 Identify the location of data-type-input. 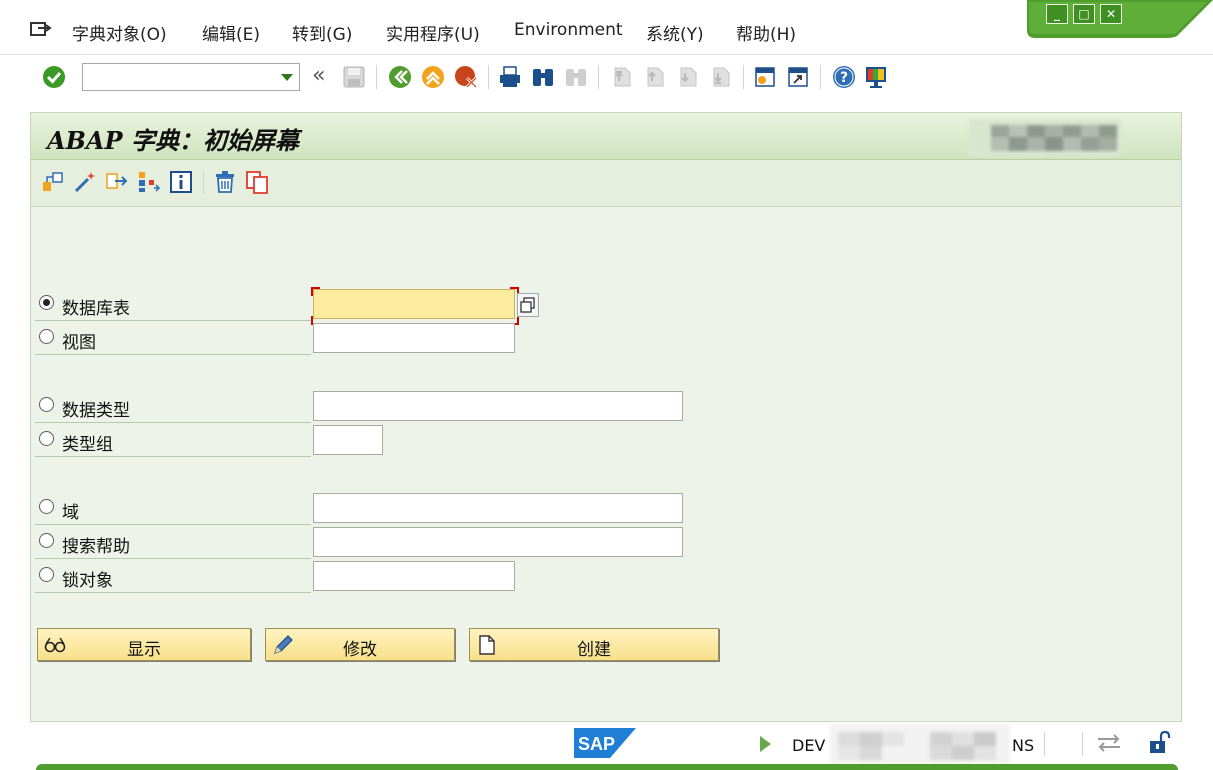
(498, 406).